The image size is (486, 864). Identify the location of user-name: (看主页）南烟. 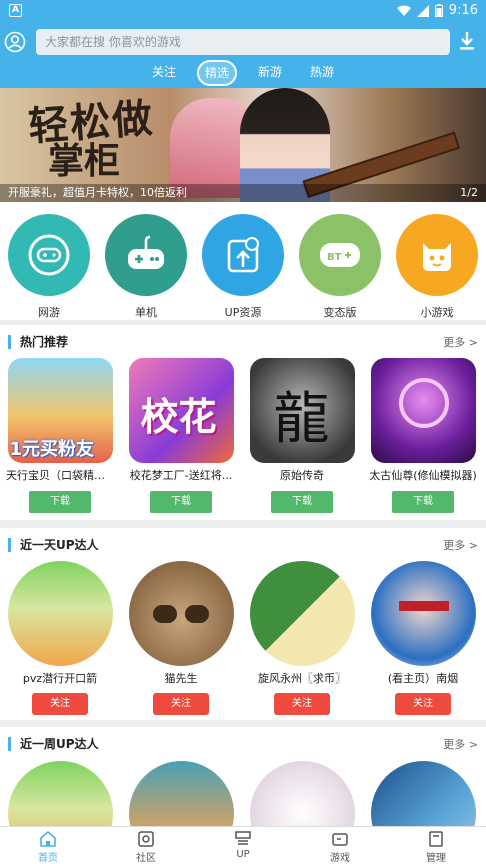
(423, 678).